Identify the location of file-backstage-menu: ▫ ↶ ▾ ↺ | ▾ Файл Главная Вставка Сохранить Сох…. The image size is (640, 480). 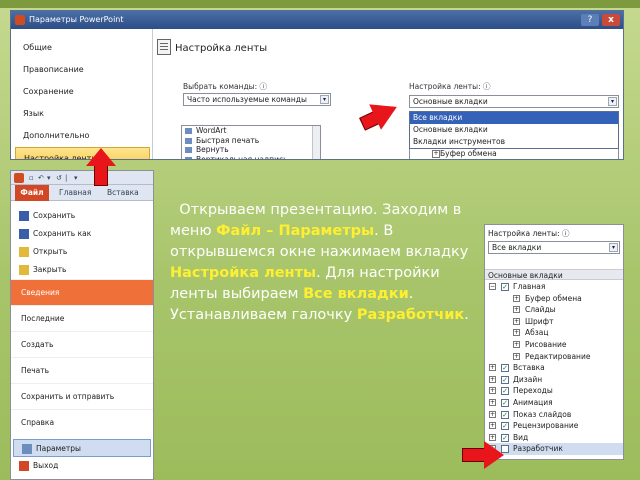
(82, 325).